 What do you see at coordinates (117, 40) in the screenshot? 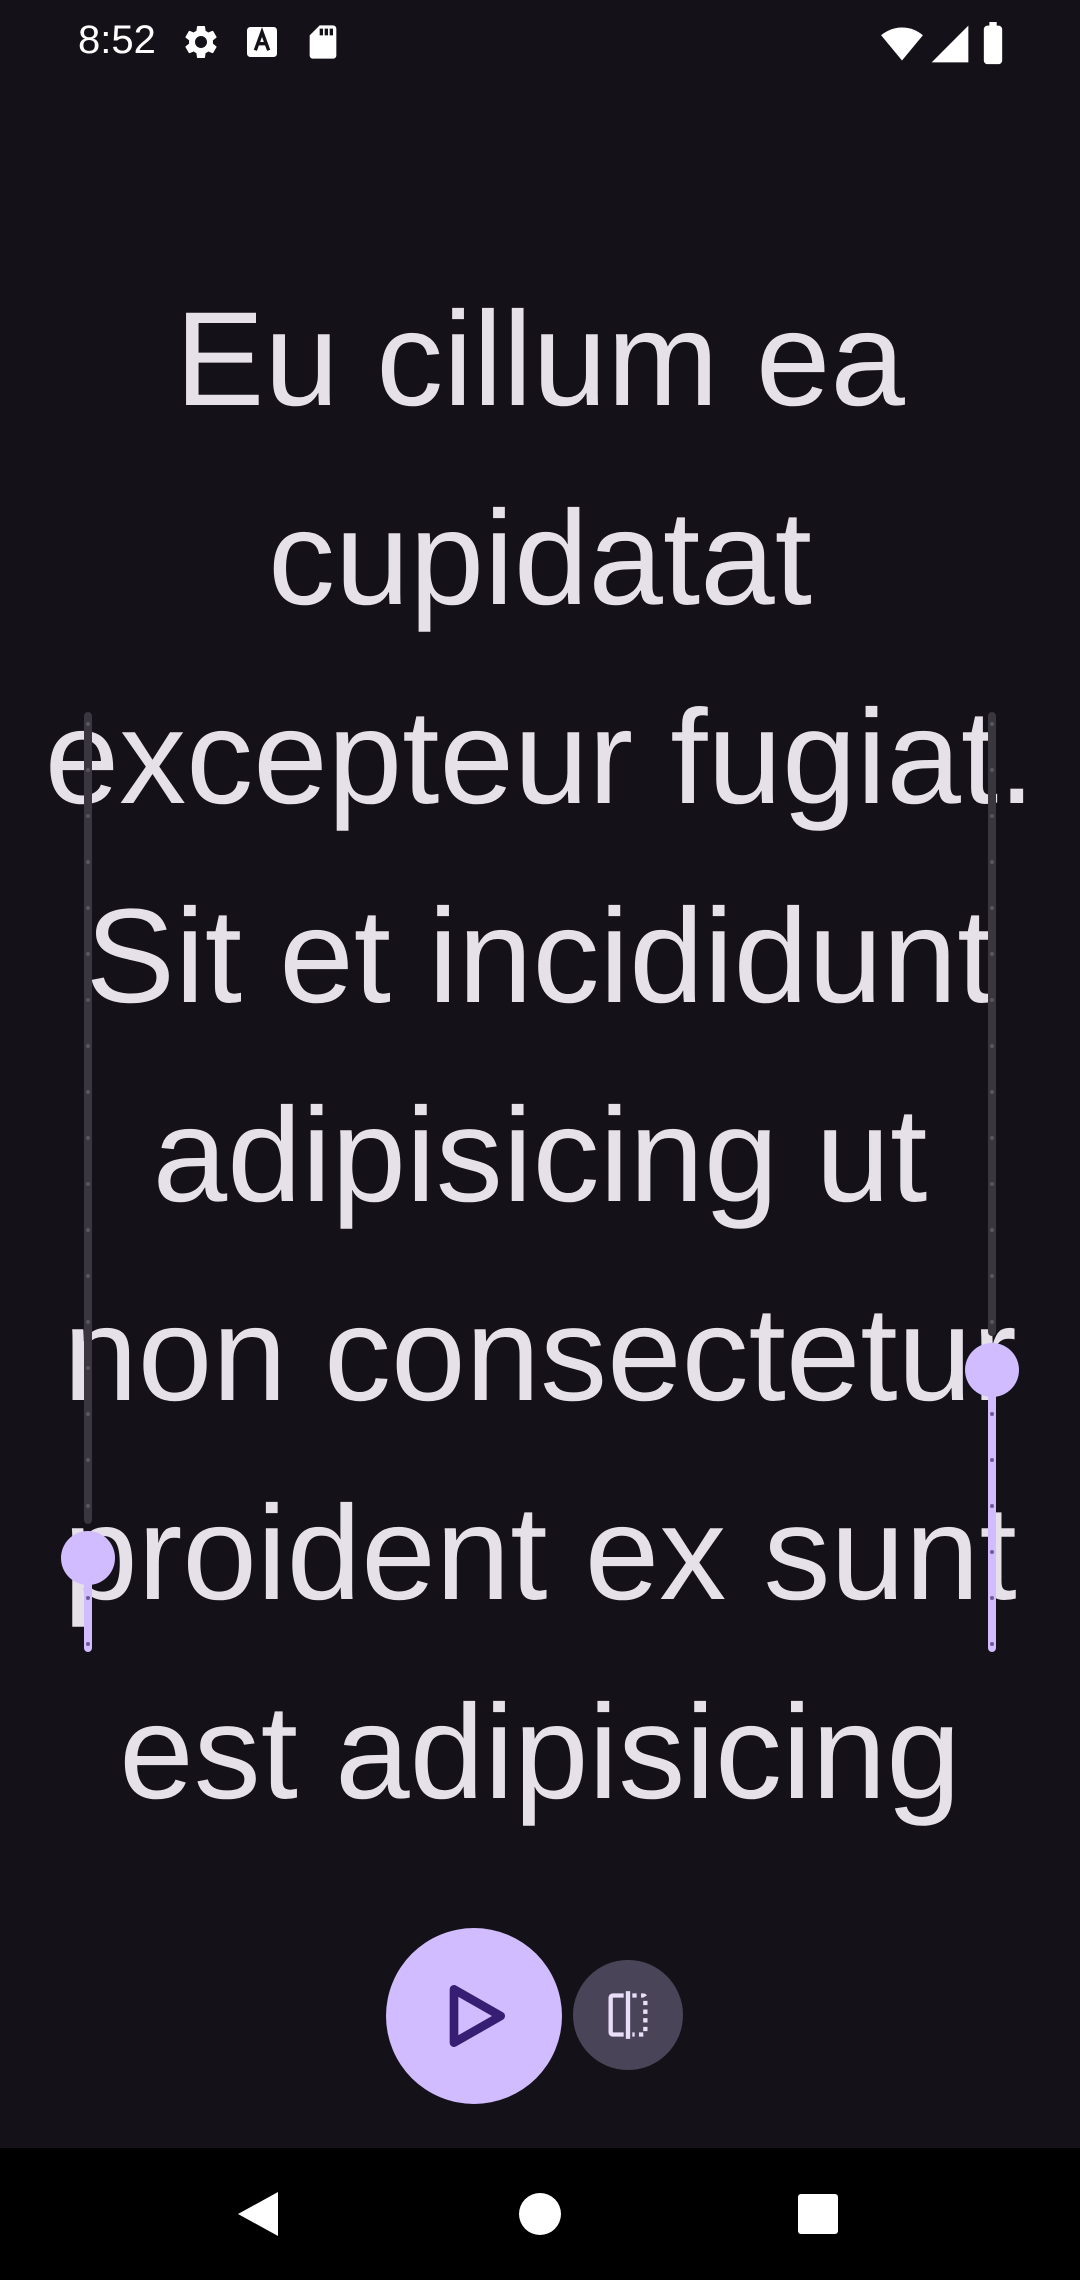
I see `status-time: 8:52` at bounding box center [117, 40].